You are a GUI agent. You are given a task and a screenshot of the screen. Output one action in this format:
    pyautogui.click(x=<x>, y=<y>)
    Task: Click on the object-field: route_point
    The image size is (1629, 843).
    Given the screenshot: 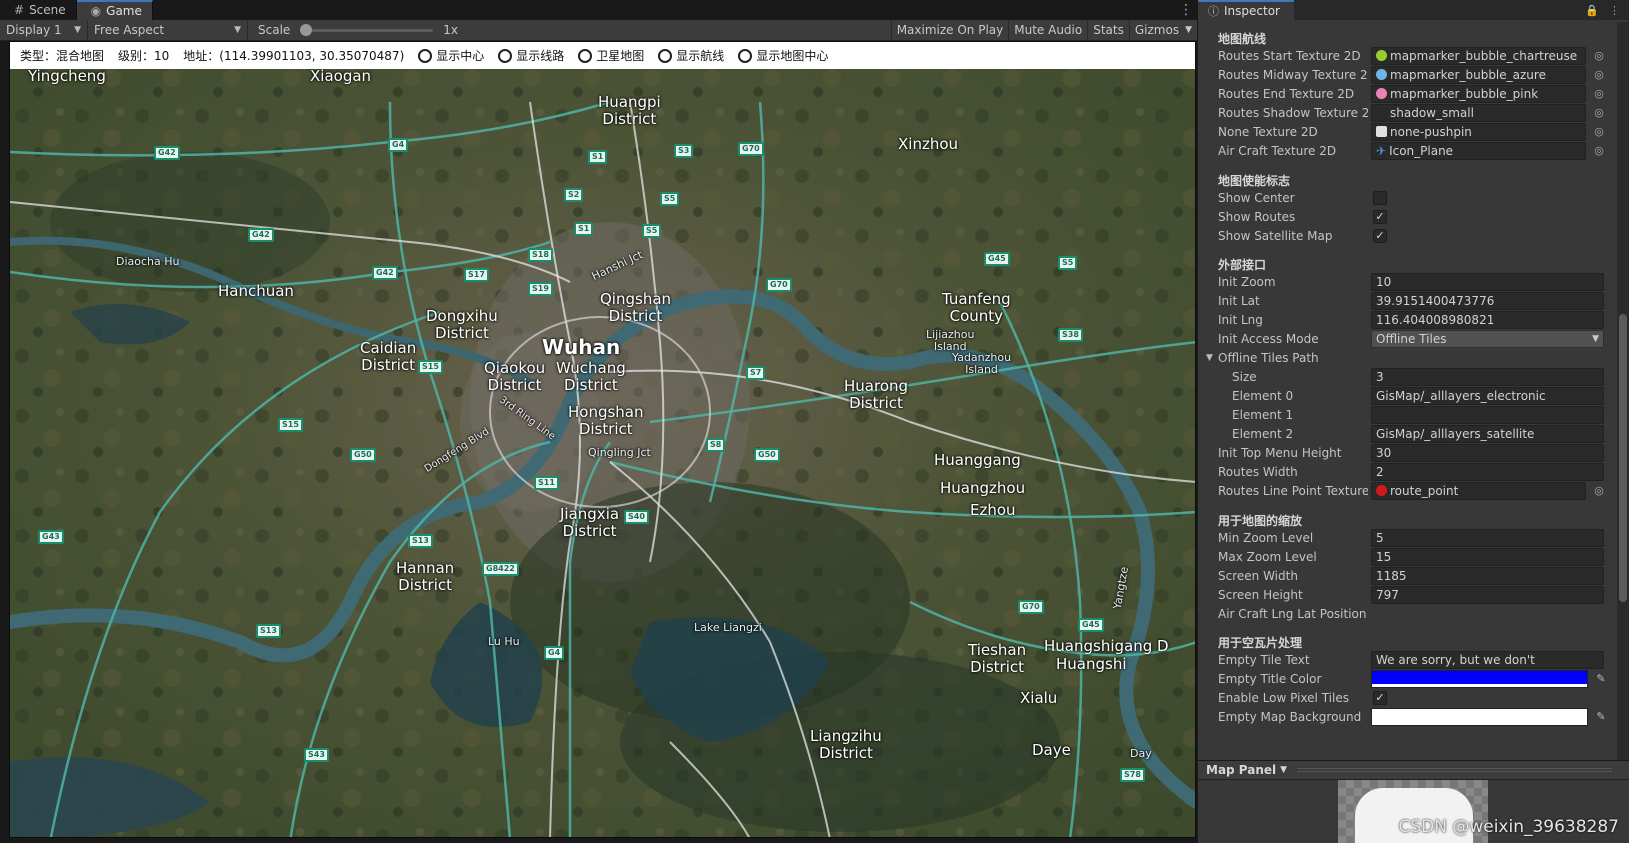 What is the action you would take?
    pyautogui.click(x=1478, y=490)
    